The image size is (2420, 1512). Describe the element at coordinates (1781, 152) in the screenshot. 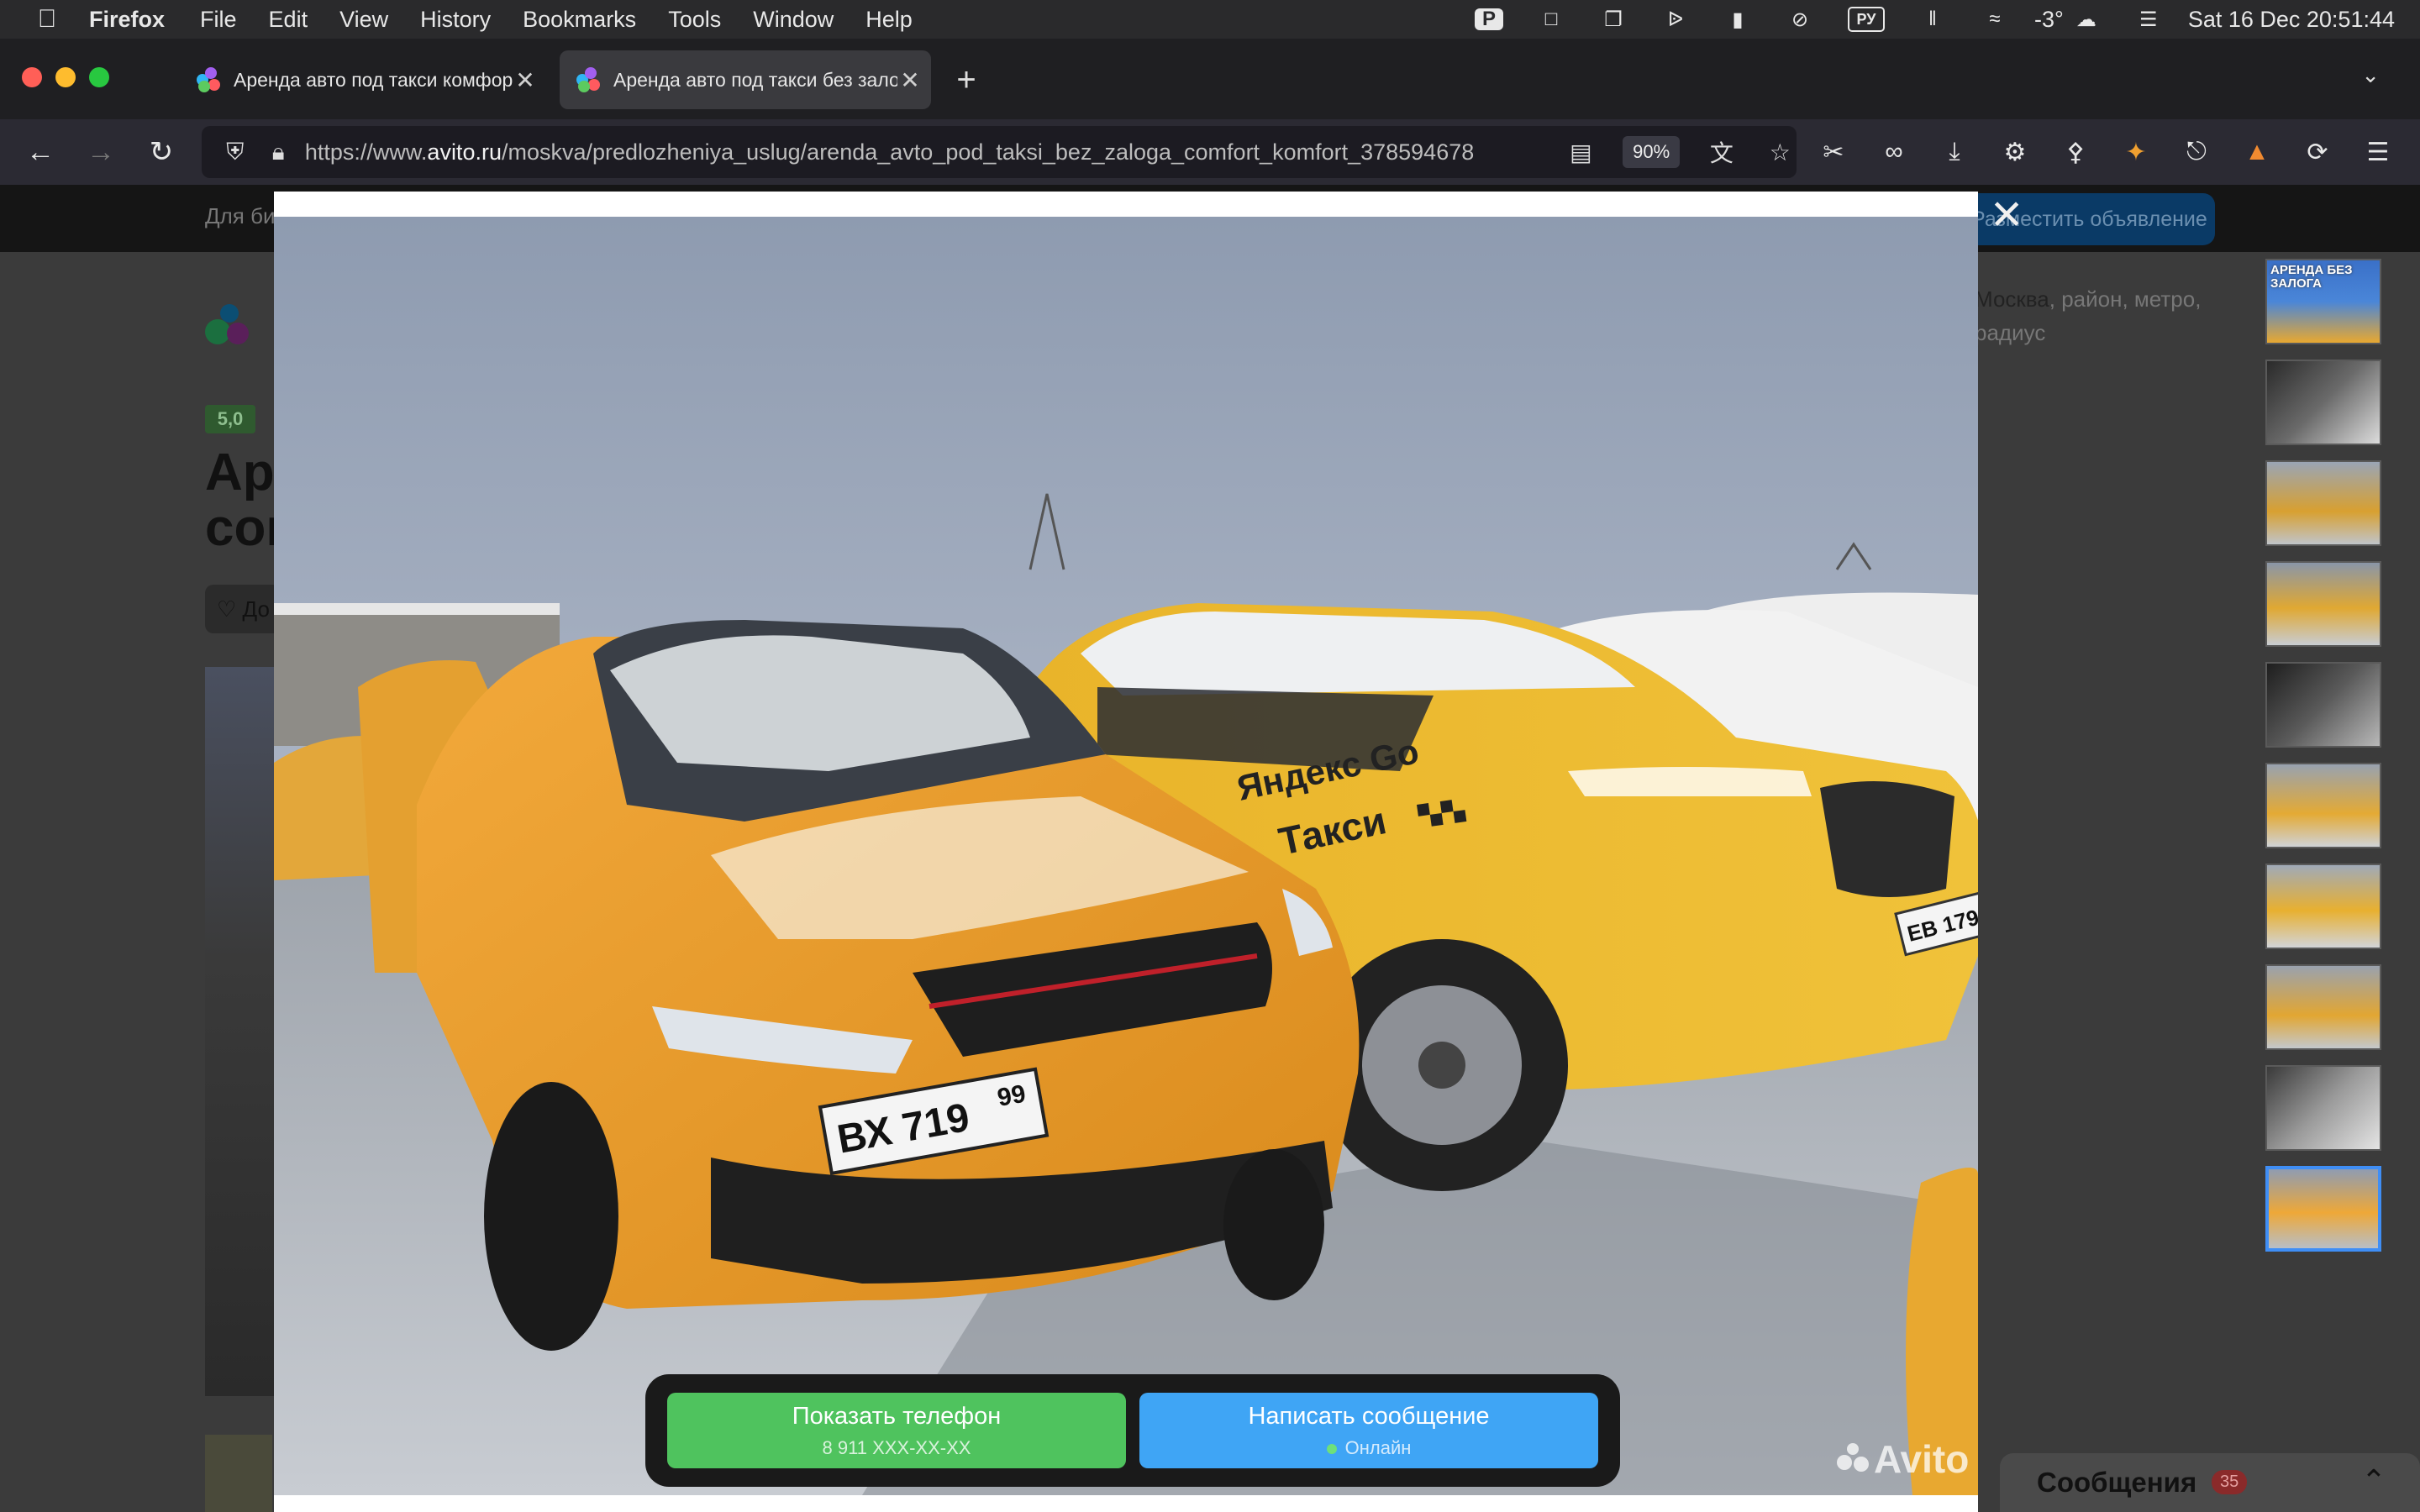

I see `bookmark-star-icon: ☆` at that location.